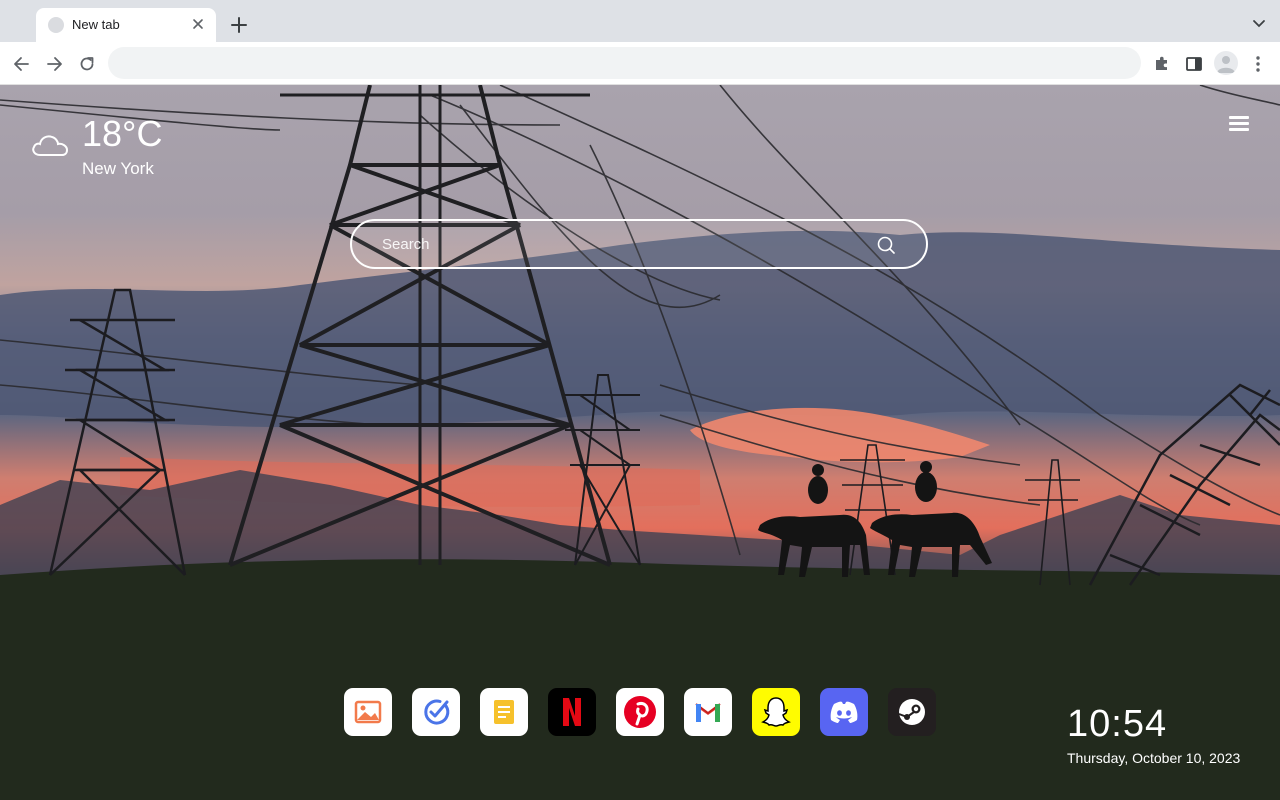 Image resolution: width=1280 pixels, height=800 pixels. What do you see at coordinates (1162, 64) in the screenshot?
I see `extensions-icon` at bounding box center [1162, 64].